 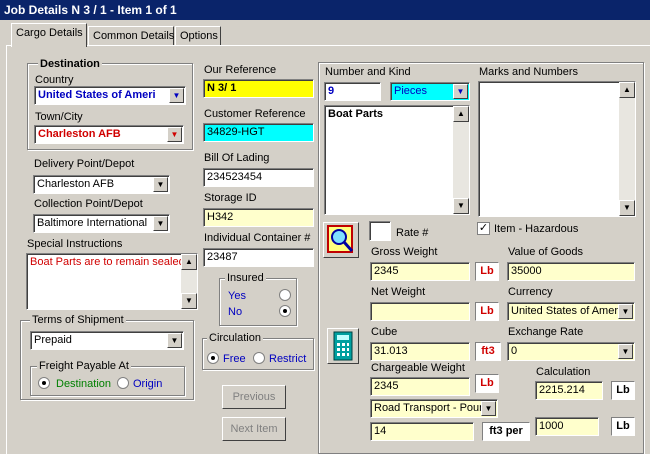 I want to click on calculation-field: 2215.214, so click(x=569, y=390).